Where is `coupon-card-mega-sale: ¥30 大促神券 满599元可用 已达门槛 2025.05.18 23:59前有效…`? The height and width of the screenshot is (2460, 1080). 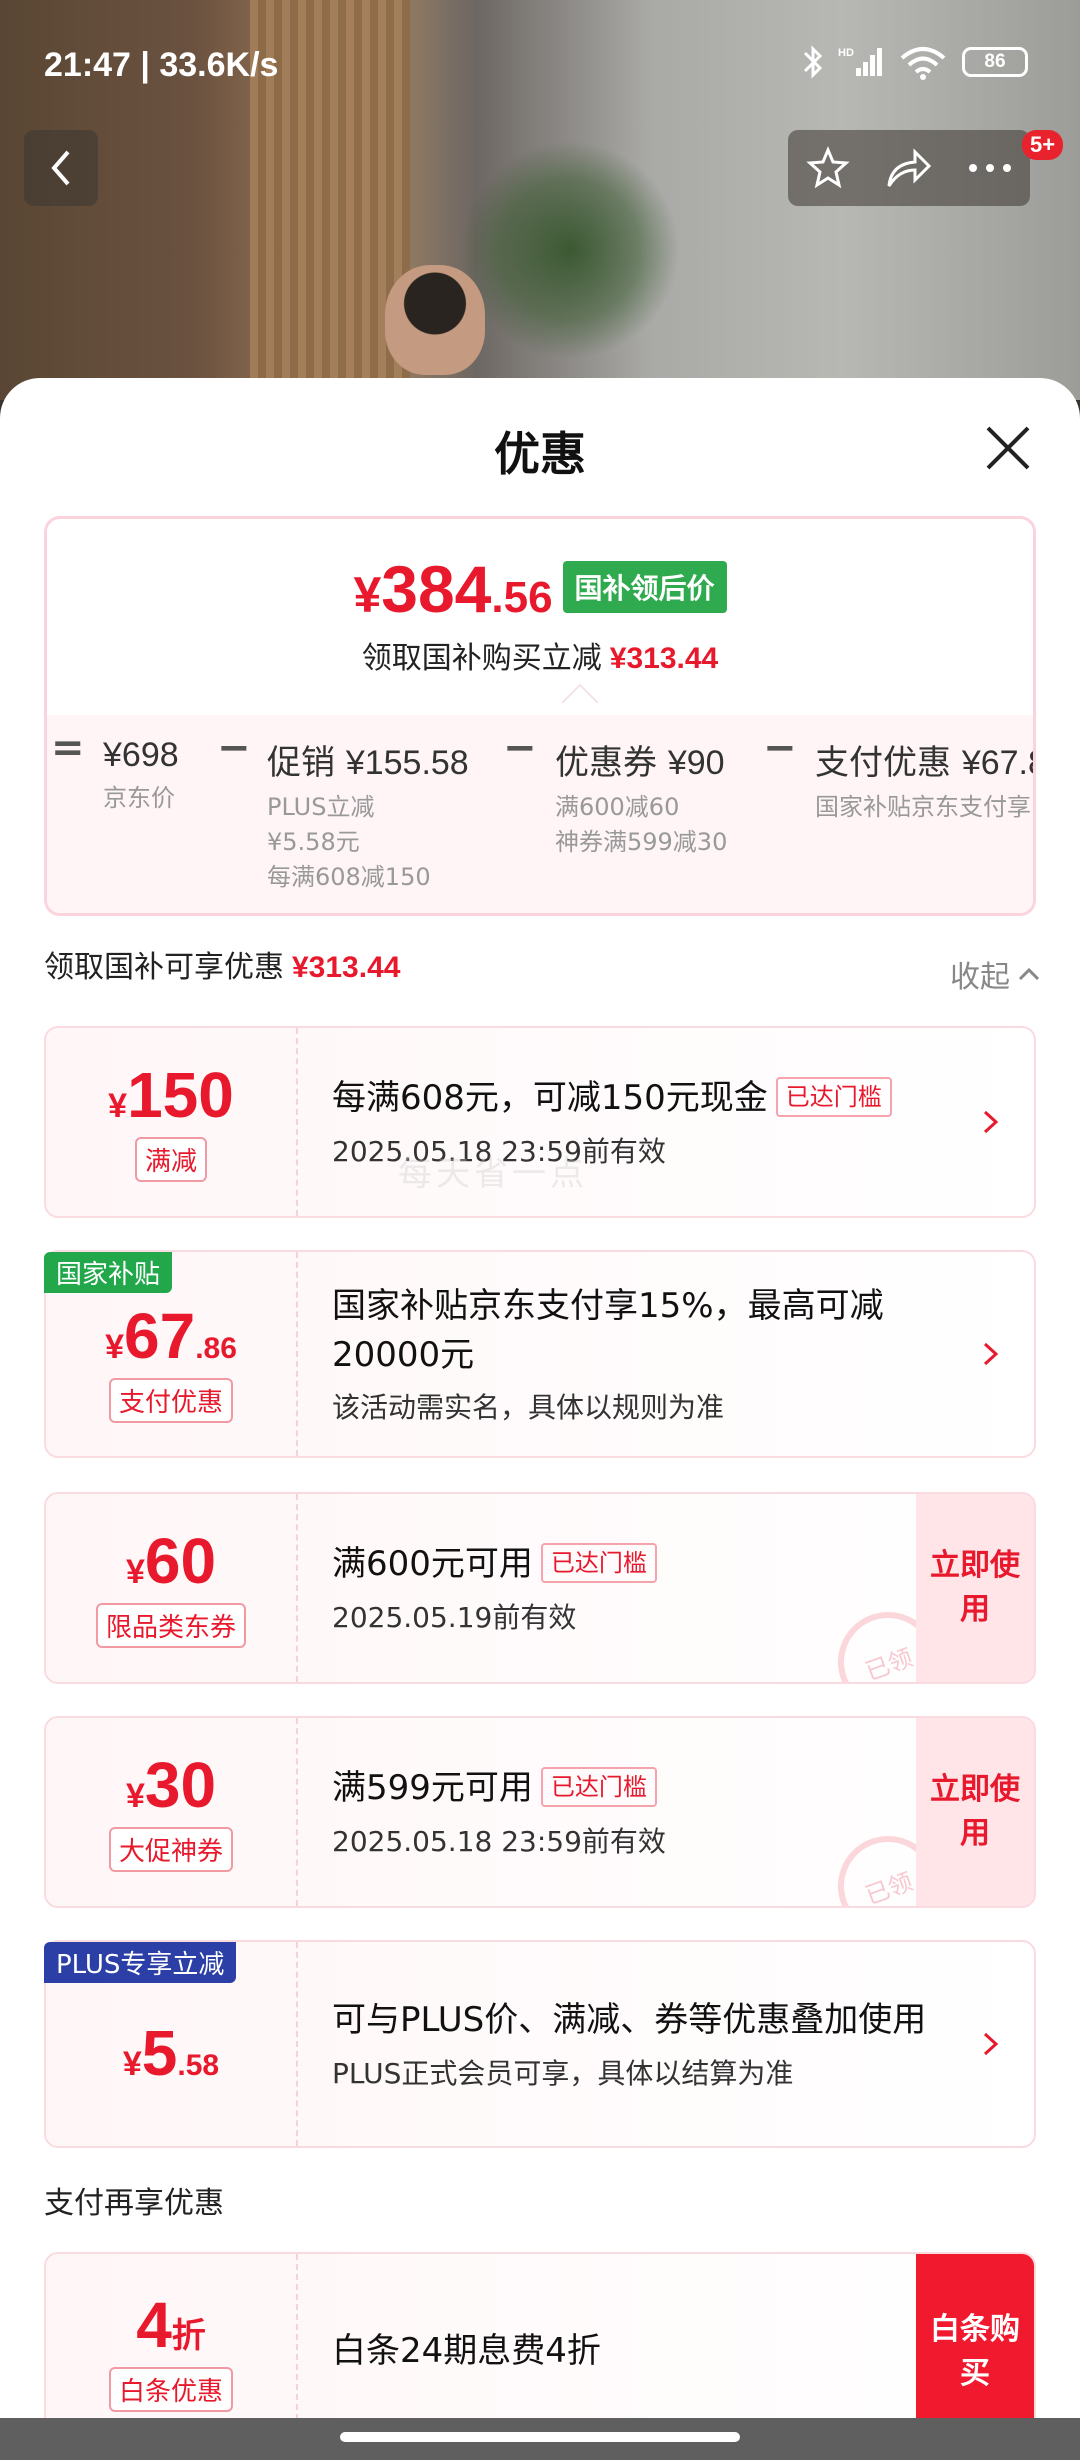
coupon-card-mega-sale: ¥30 大促神券 满599元可用 已达门槛 2025.05.18 23:59前有效… is located at coordinates (540, 1812).